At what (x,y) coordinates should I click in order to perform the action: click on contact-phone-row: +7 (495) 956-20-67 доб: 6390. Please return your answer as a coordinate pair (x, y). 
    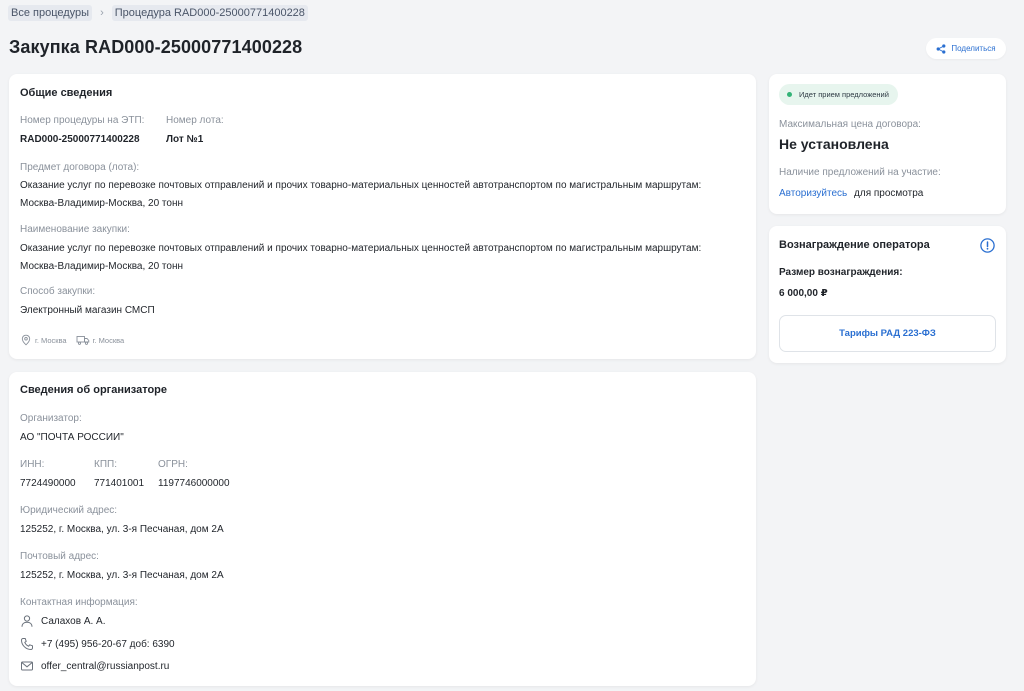
    Looking at the image, I should click on (97, 644).